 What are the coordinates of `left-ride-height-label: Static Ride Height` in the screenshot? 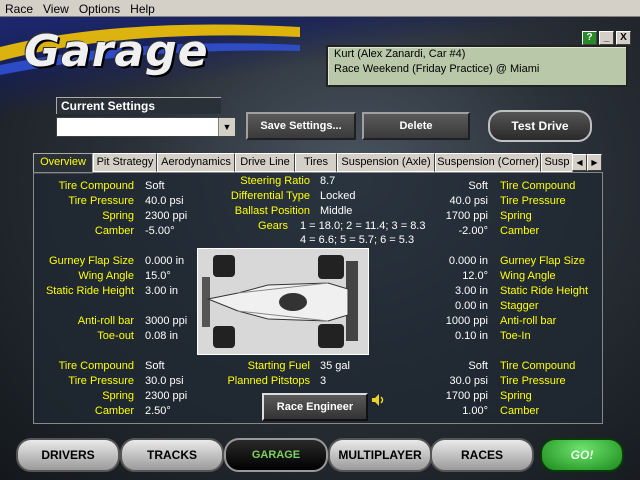 It's located at (89, 291).